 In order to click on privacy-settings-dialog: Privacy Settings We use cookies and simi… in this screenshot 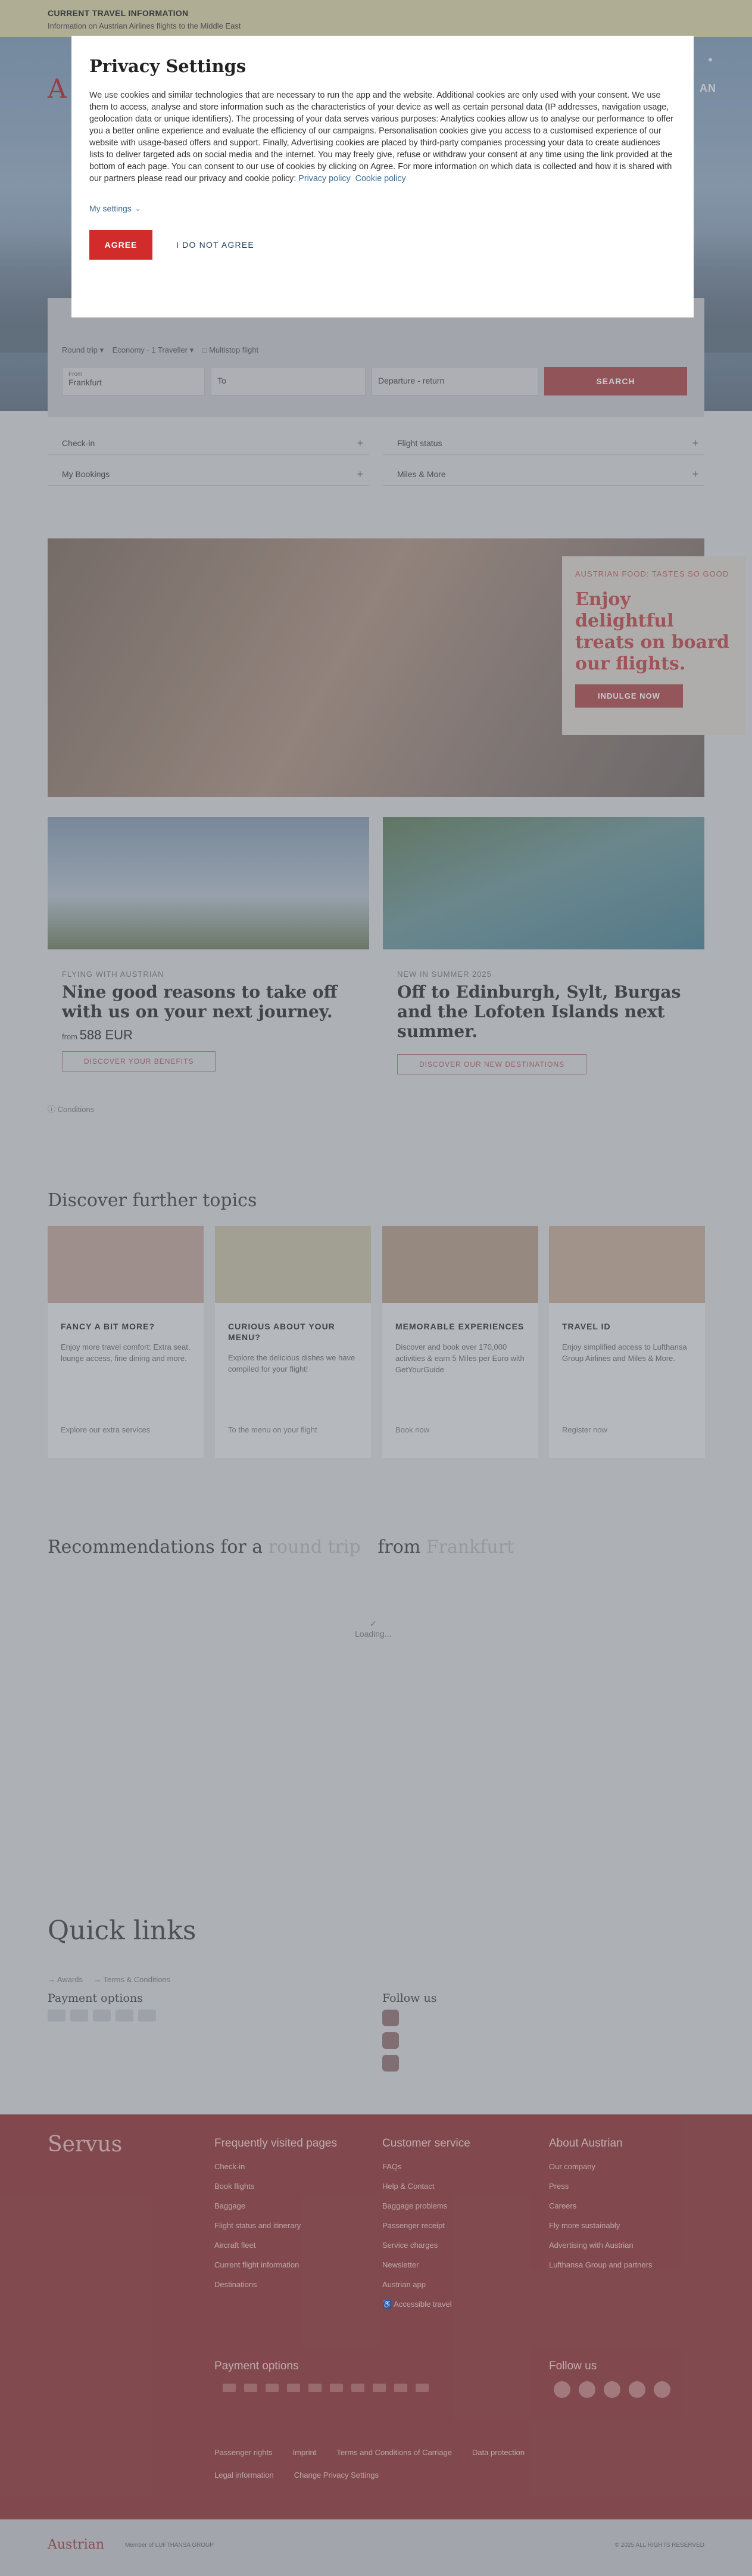, I will do `click(382, 176)`.